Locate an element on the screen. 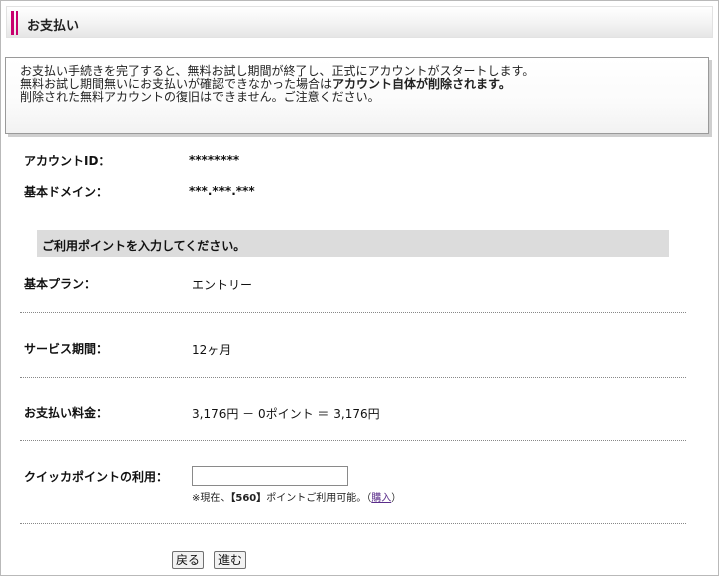 Image resolution: width=719 pixels, height=576 pixels. payment-fee-value: 3,176円 － 0ポイント ＝ 3,176円 is located at coordinates (286, 414).